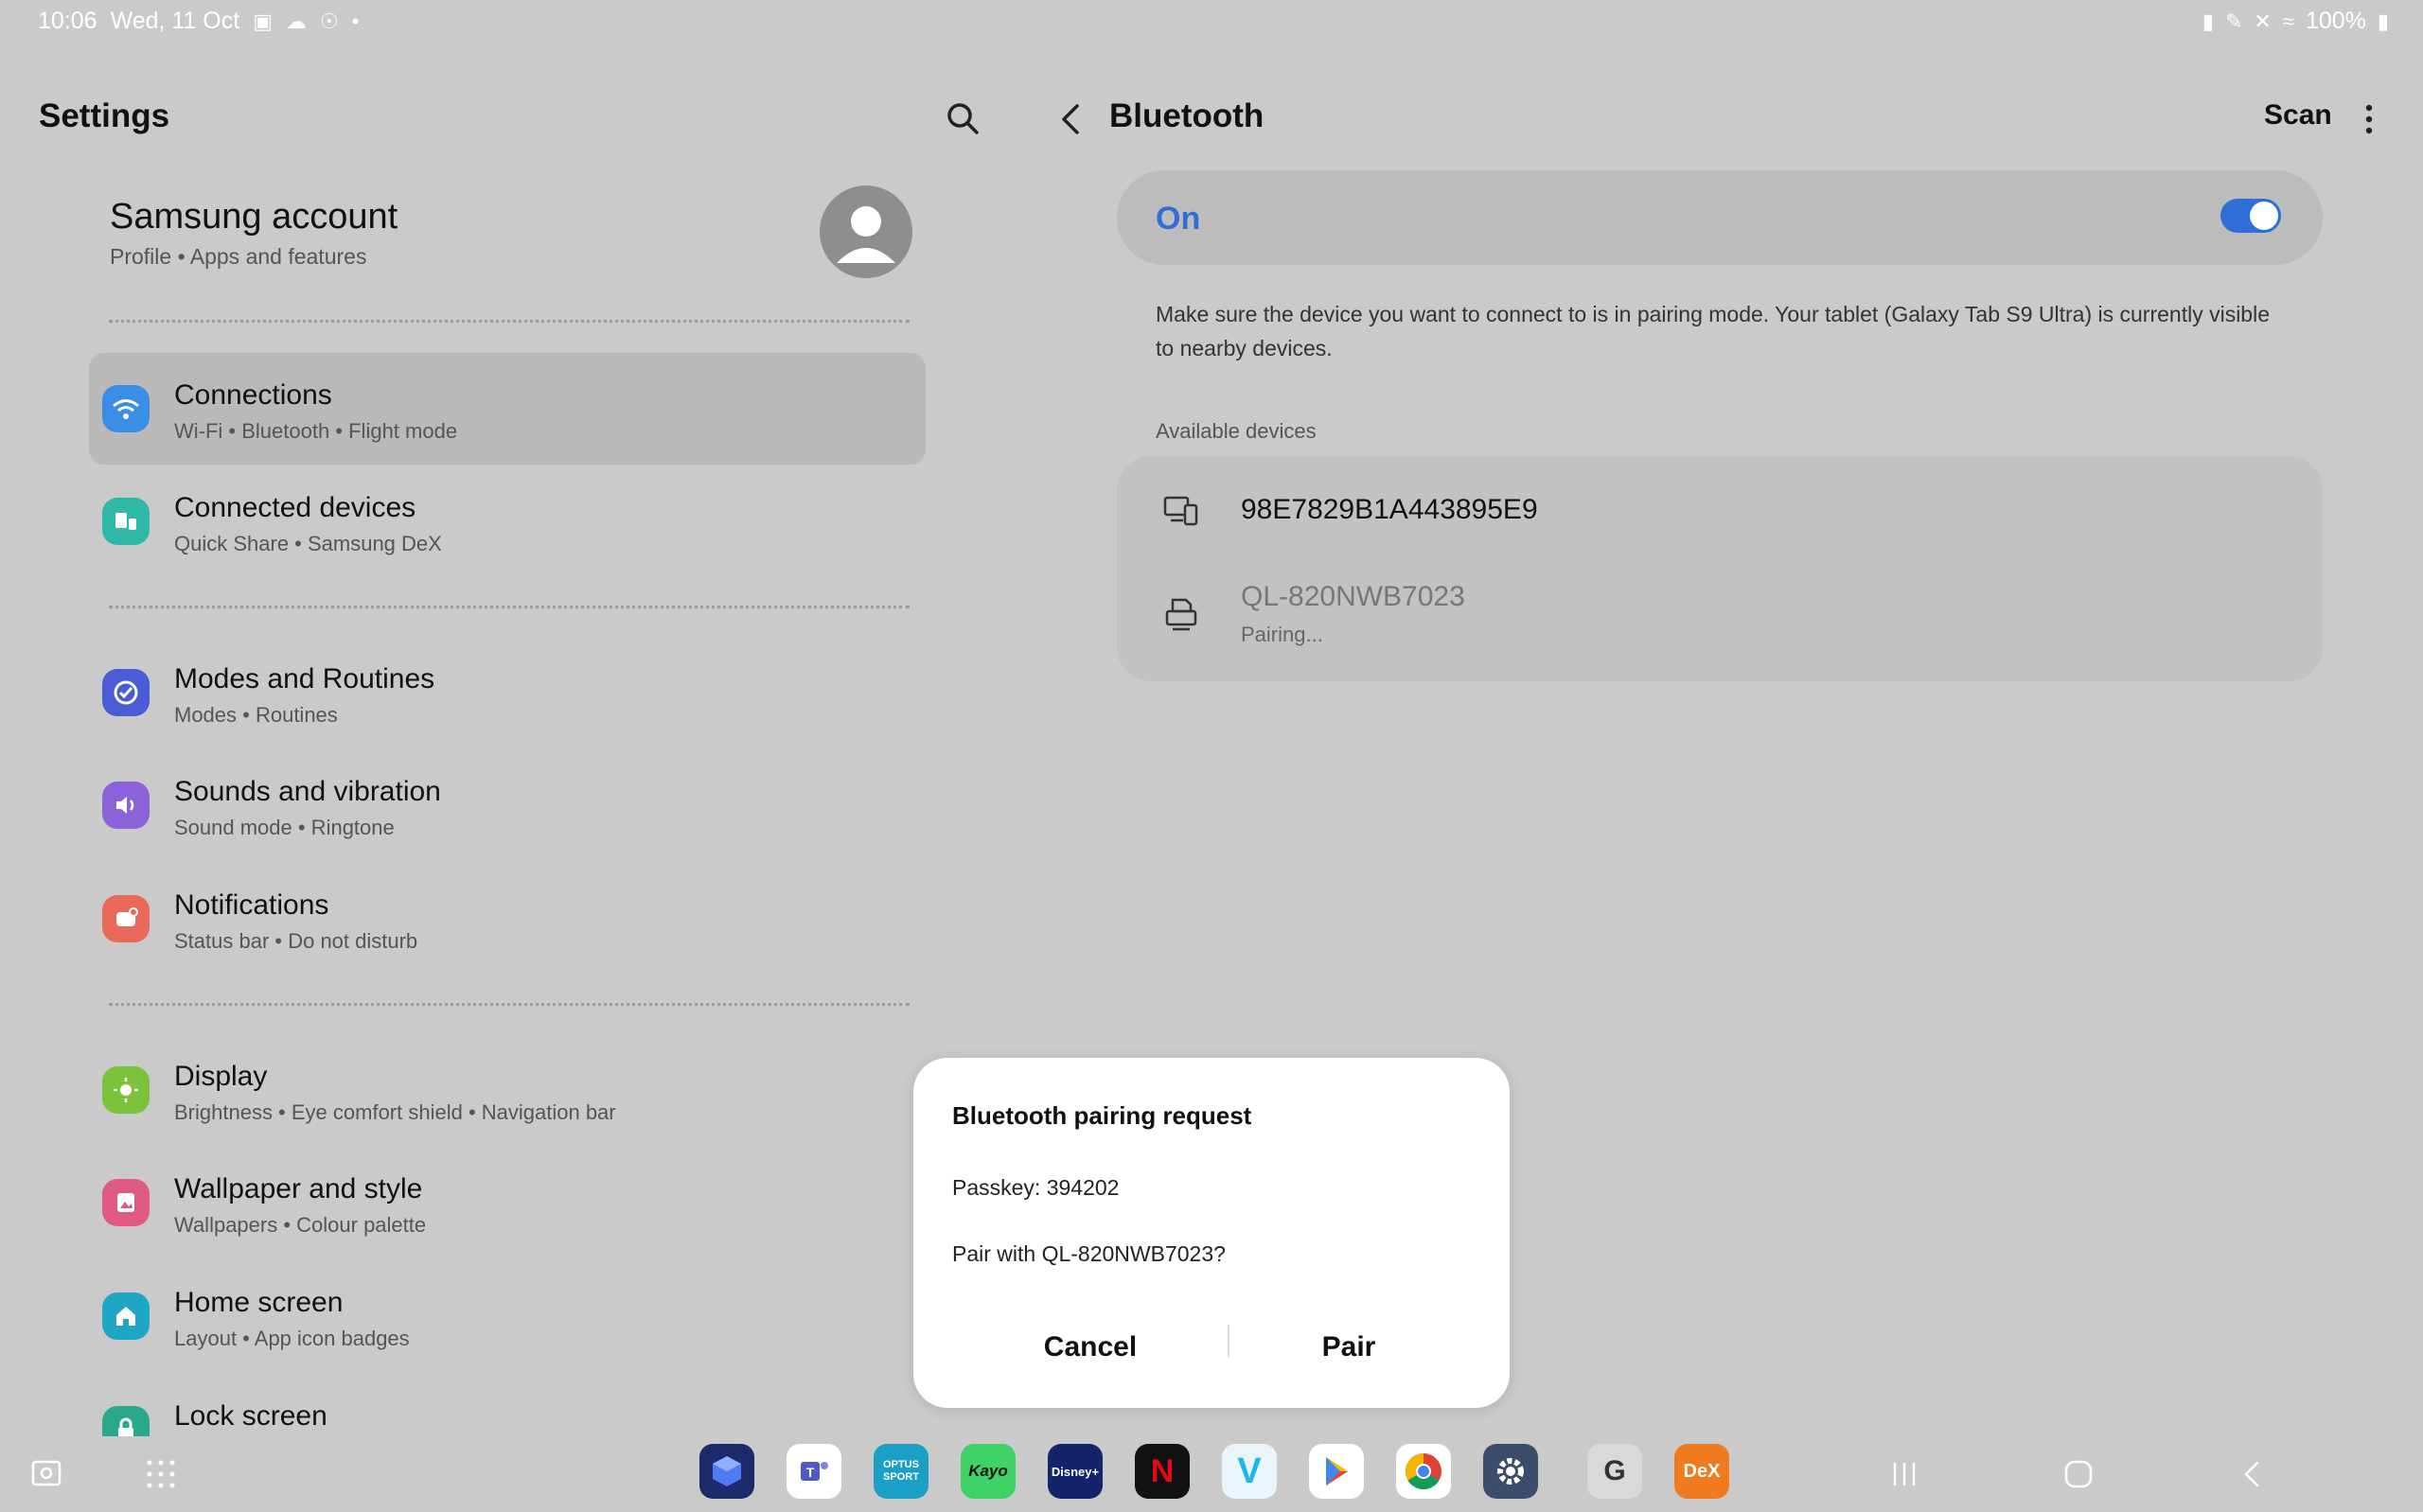 This screenshot has width=2423, height=1512. What do you see at coordinates (1181, 614) in the screenshot?
I see `printer-icon` at bounding box center [1181, 614].